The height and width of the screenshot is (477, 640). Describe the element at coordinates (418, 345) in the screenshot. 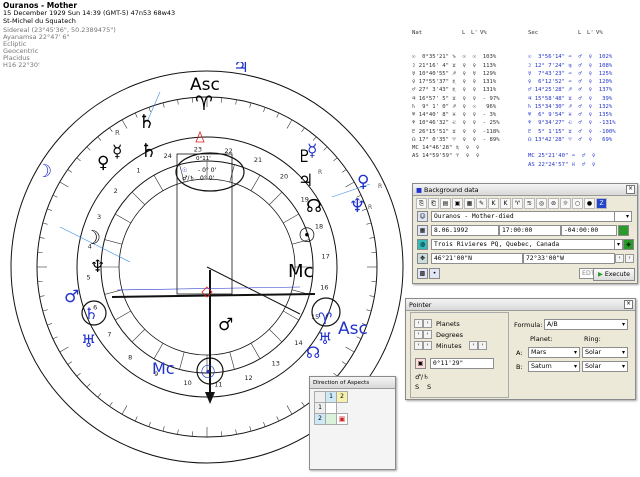

I see `minutes-prev-icon: ‹` at that location.